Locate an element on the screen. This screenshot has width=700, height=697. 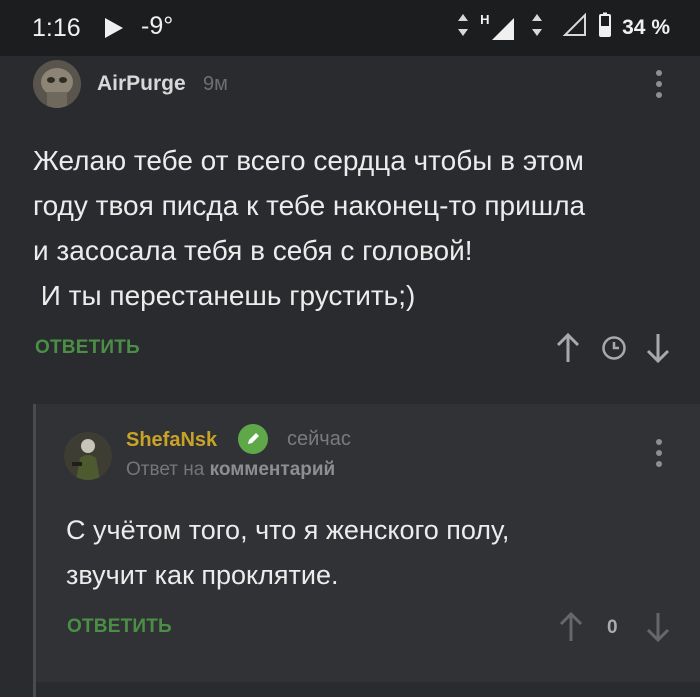
status-bar: 1:16 -9° H 34 % is located at coordinates (350, 28).